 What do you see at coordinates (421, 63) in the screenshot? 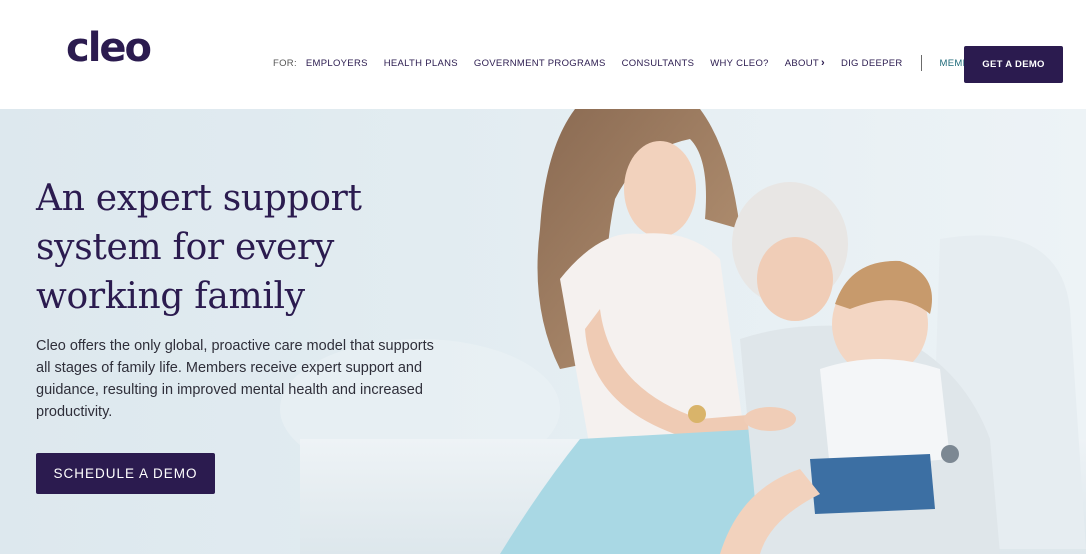
I see `nav-link-health-plans: HEALTH PLANS` at bounding box center [421, 63].